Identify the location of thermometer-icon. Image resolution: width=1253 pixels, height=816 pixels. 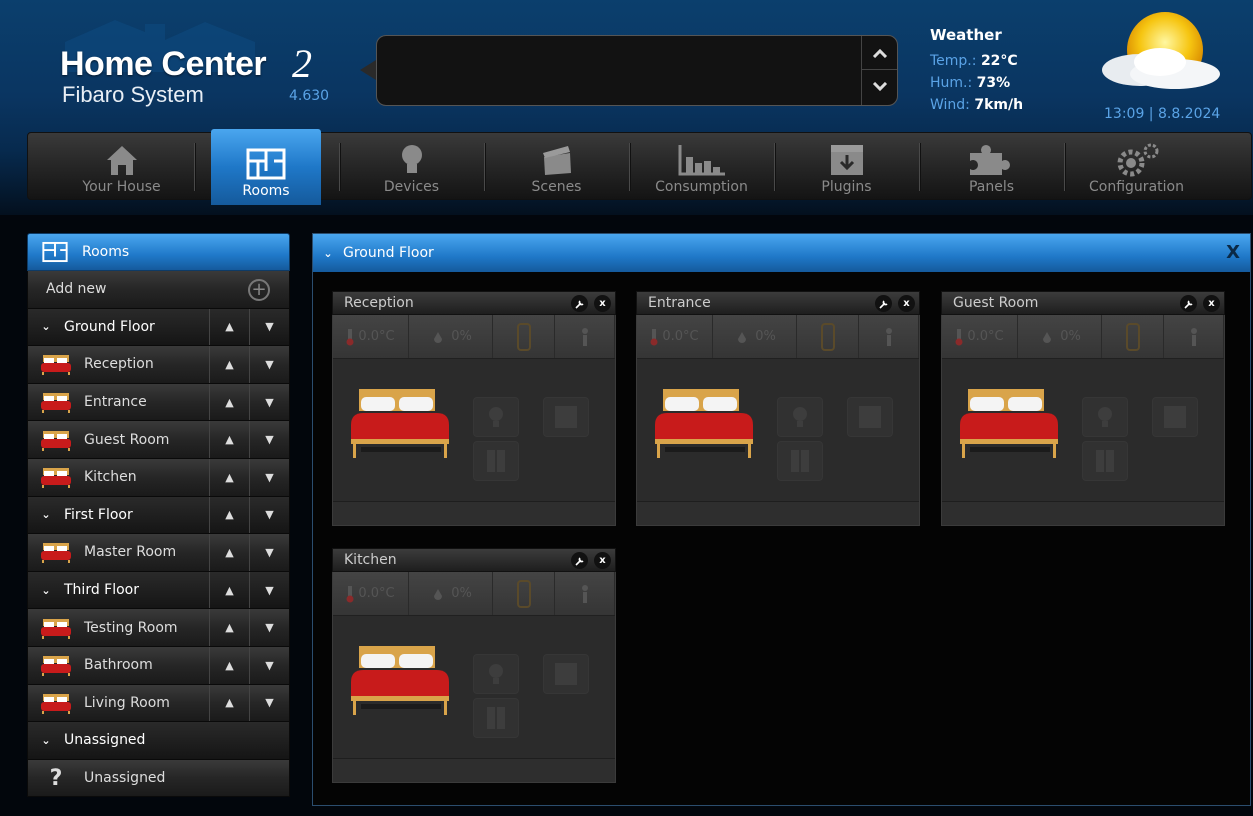
(350, 336).